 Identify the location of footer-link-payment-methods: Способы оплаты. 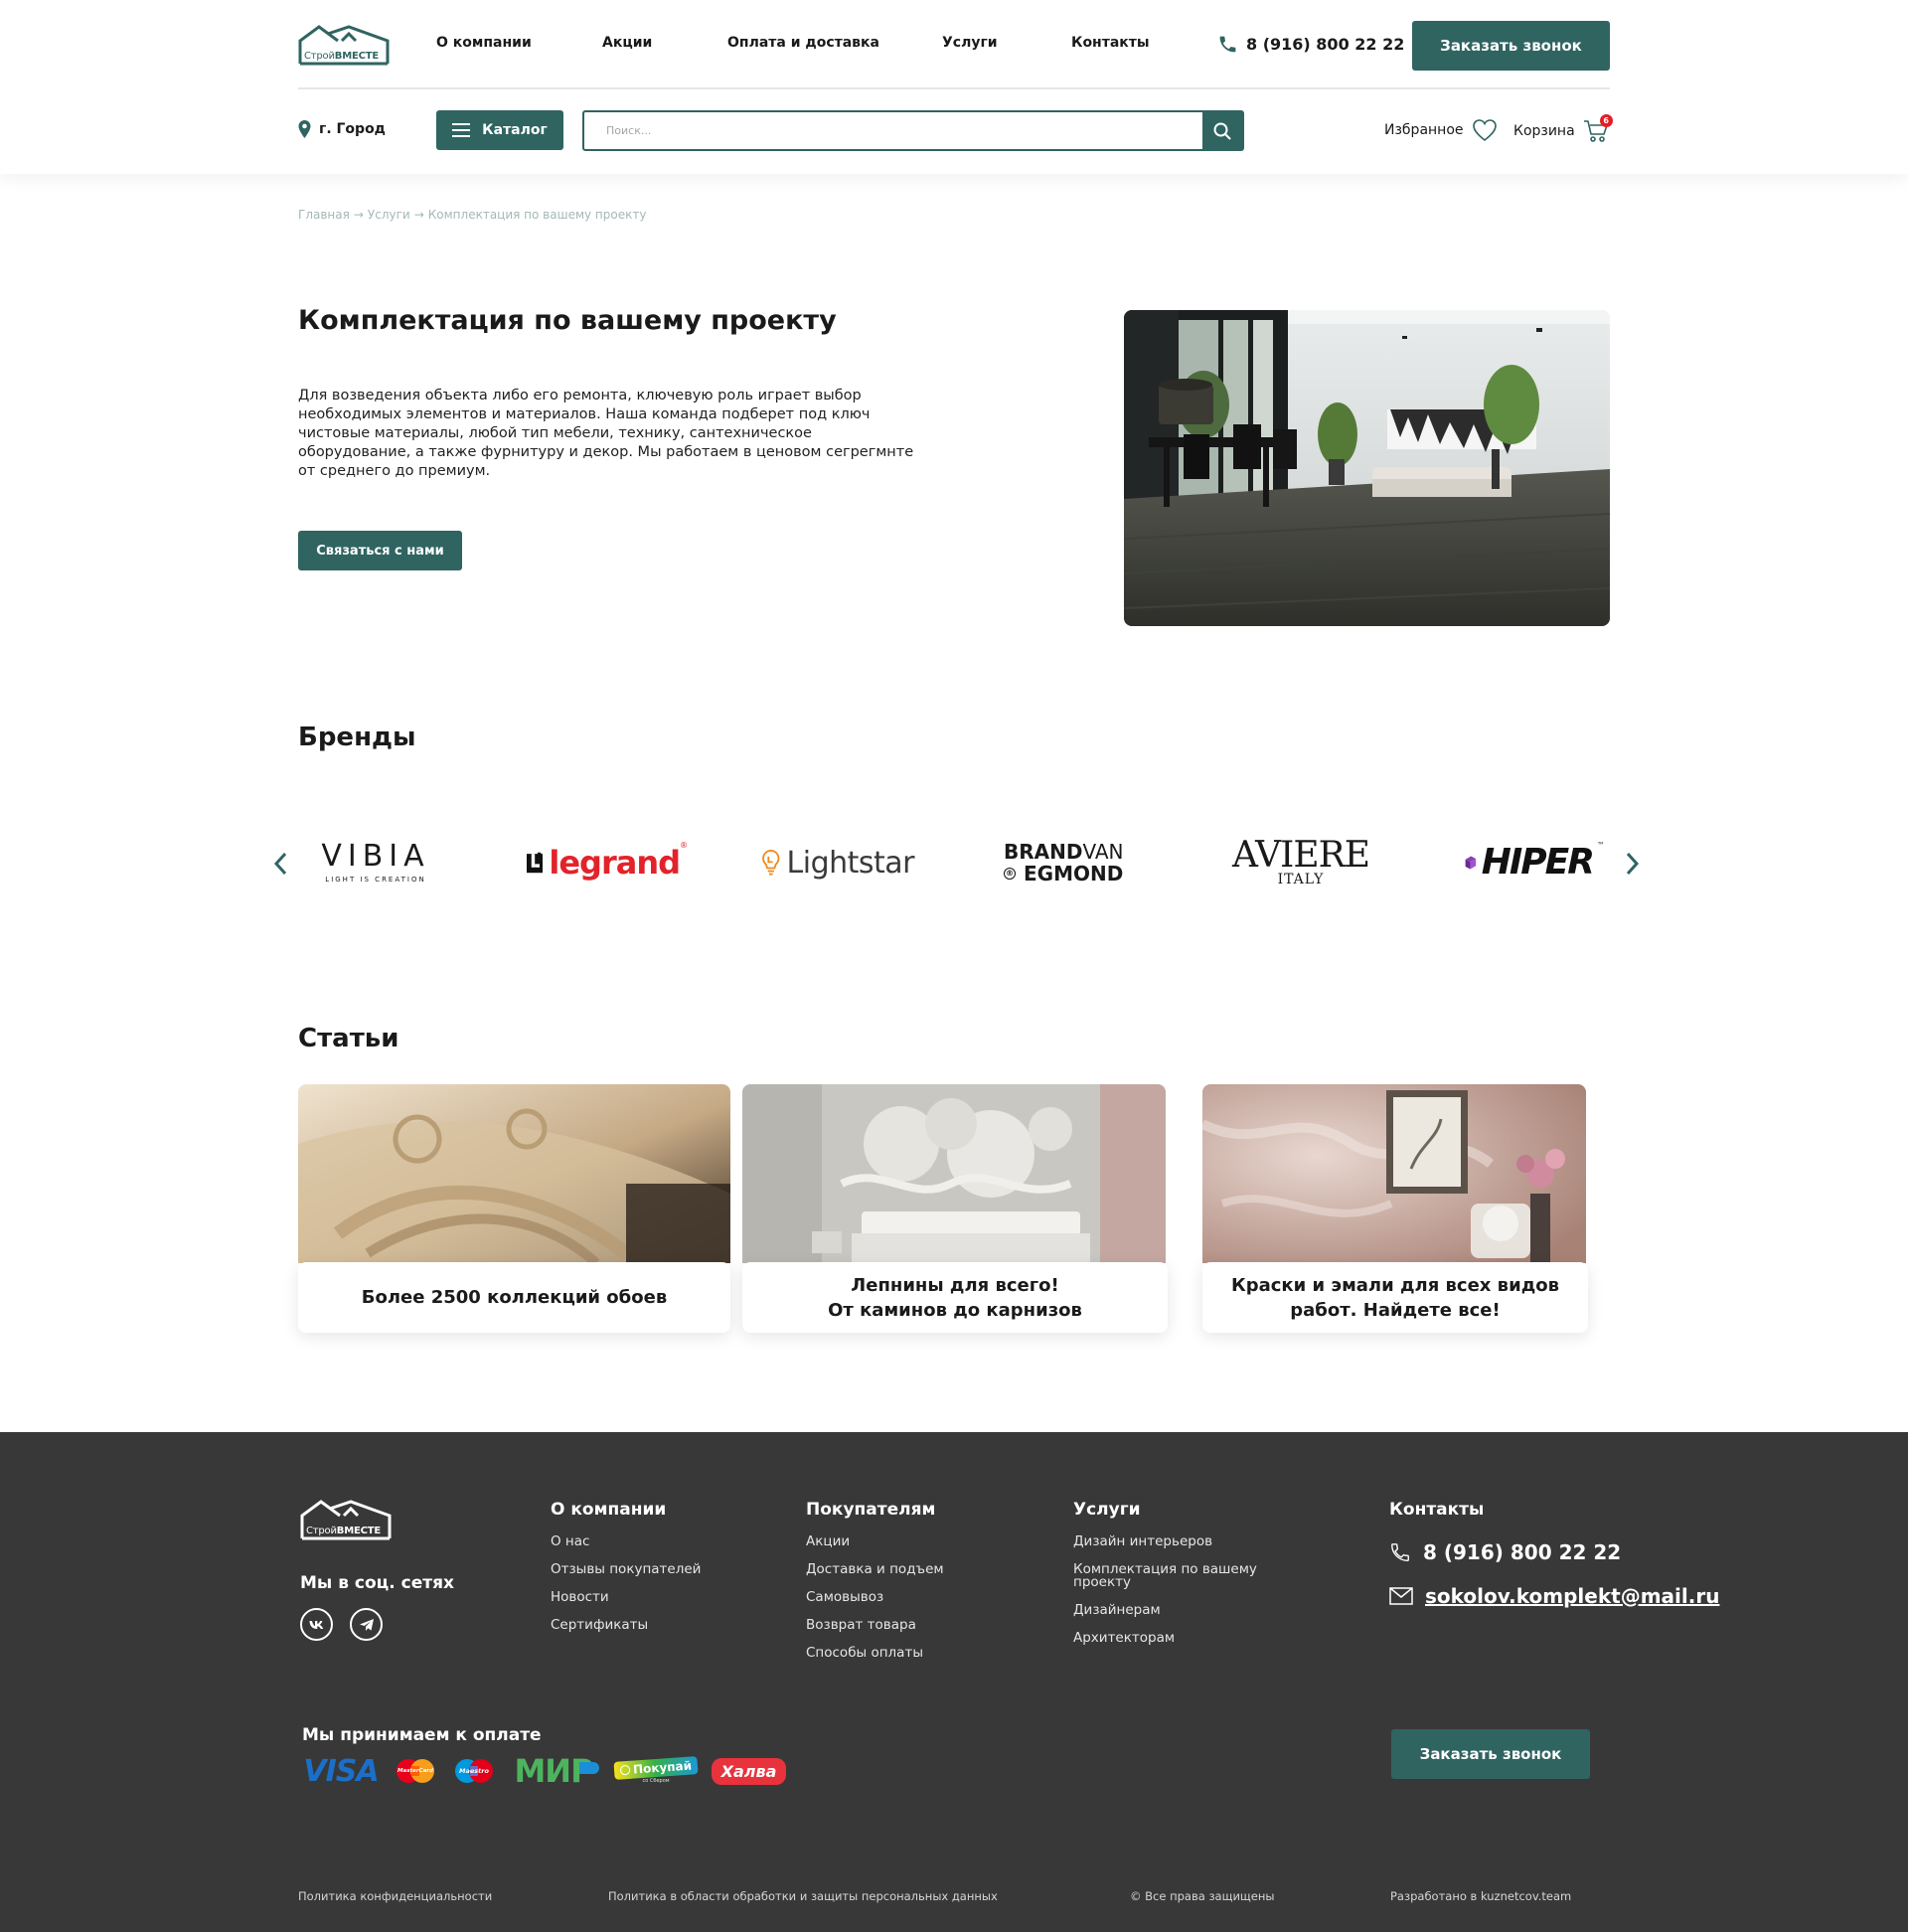
(864, 1653).